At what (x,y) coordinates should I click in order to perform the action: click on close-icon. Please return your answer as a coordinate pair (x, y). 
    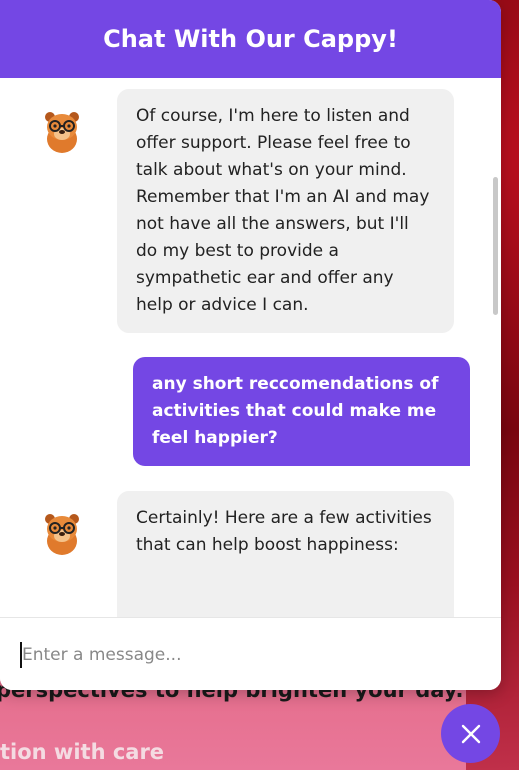
    Looking at the image, I should click on (470, 733).